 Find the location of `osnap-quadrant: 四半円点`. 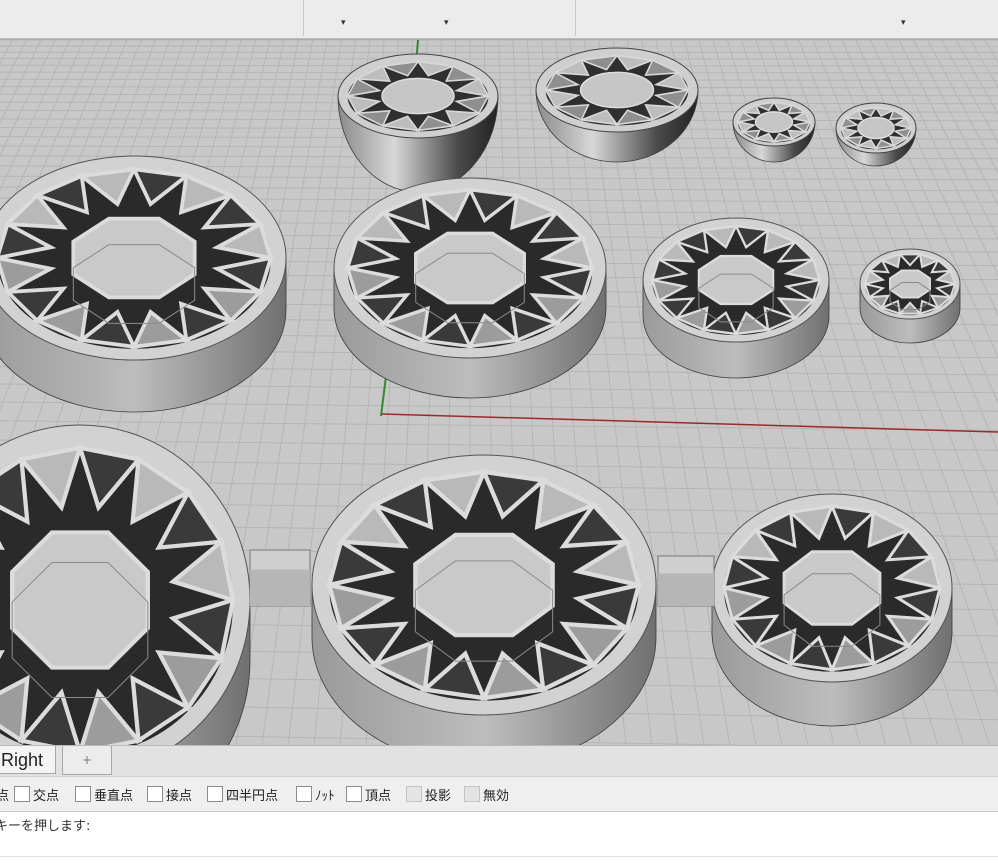

osnap-quadrant: 四半円点 is located at coordinates (242, 794).